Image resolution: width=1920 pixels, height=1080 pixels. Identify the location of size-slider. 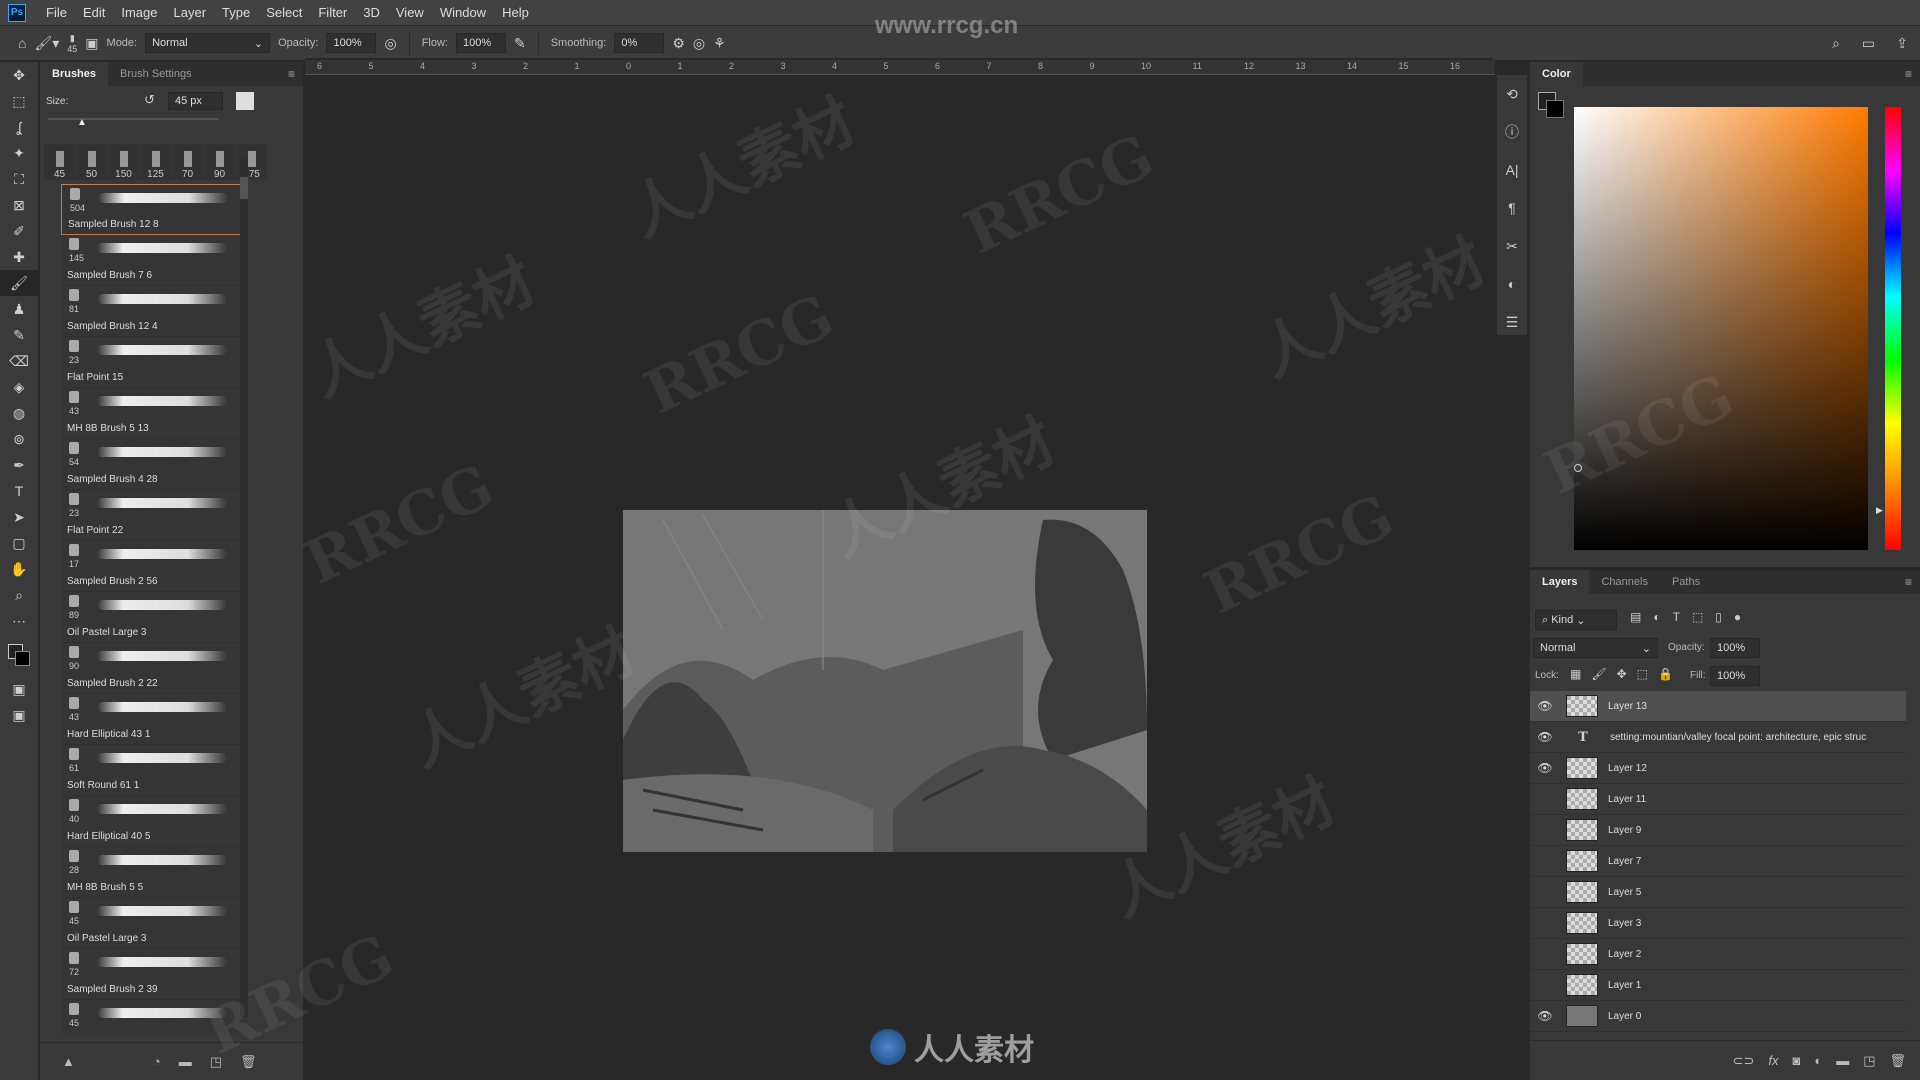
(133, 119).